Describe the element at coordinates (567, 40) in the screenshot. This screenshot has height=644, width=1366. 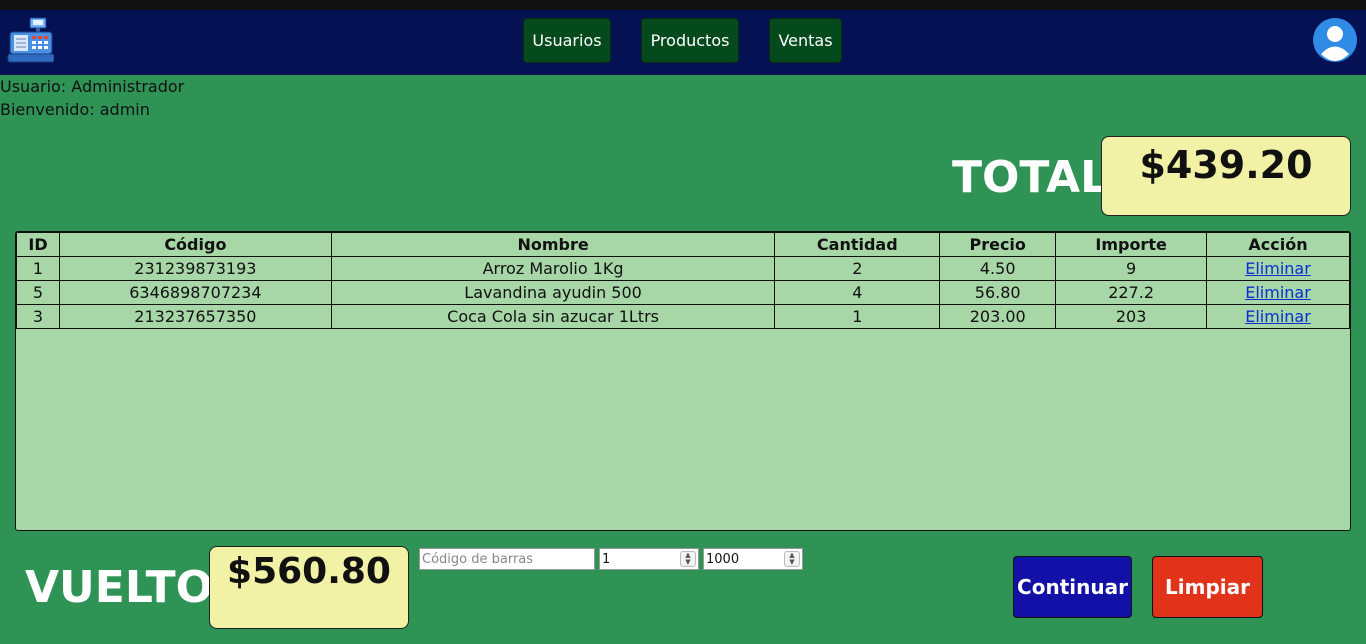
I see `nav-usuarios-button: Usuarios` at that location.